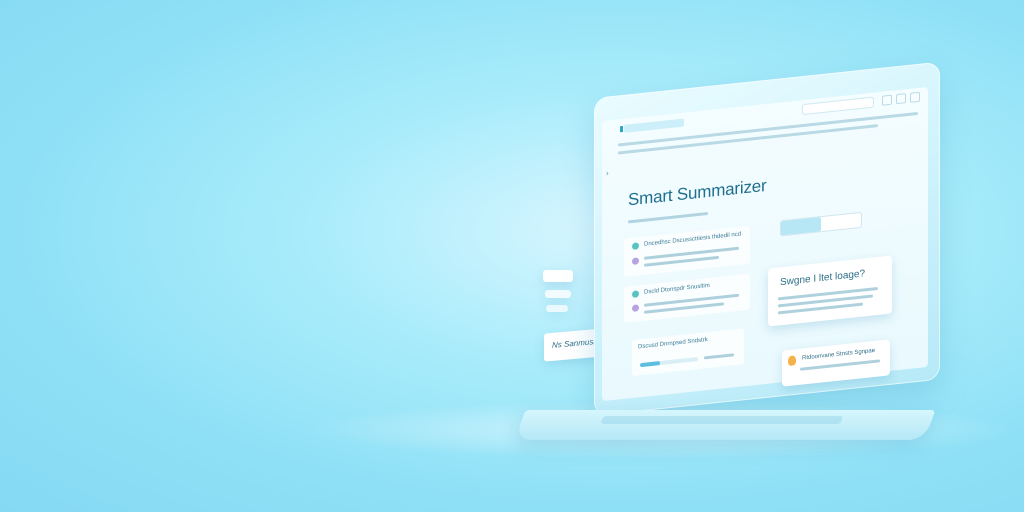 This screenshot has height=512, width=1024. Describe the element at coordinates (722, 420) in the screenshot. I see `keyboard` at that location.